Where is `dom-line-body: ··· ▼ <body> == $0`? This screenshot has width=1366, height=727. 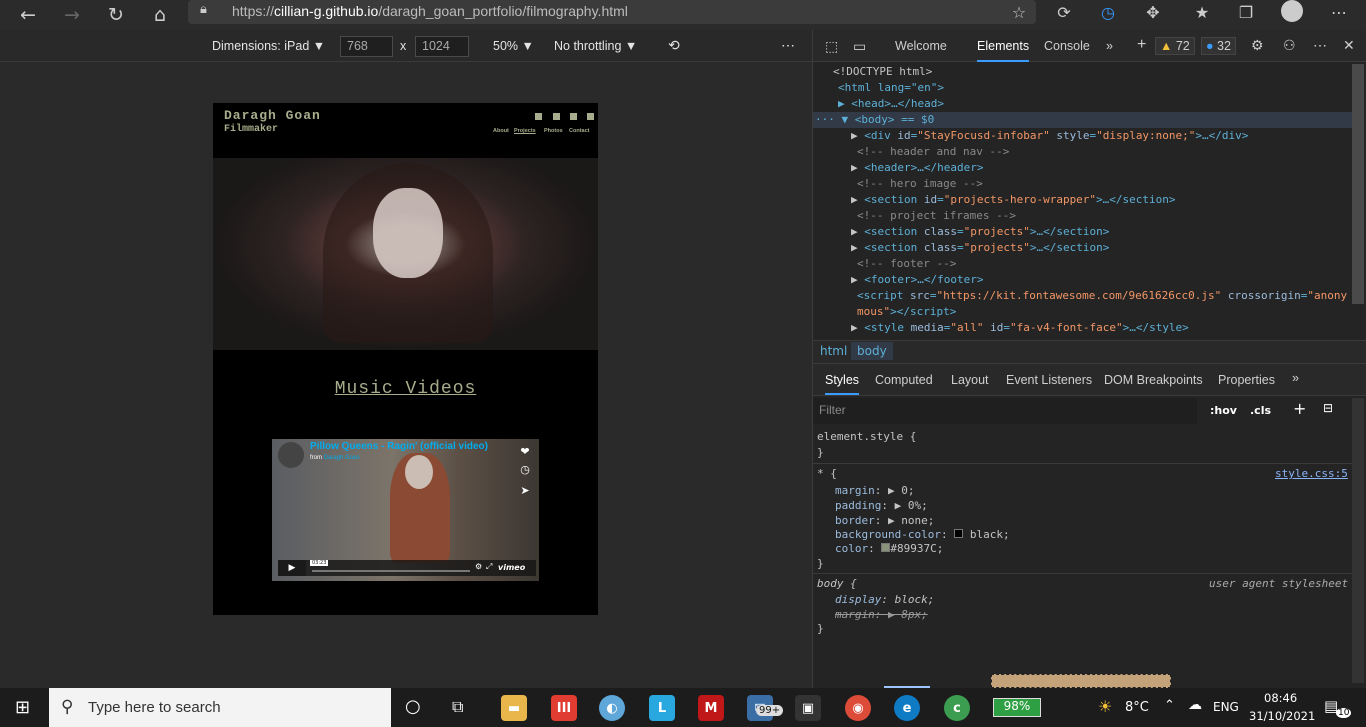
dom-line-body: ··· ▼ <body> == $0 is located at coordinates (874, 120).